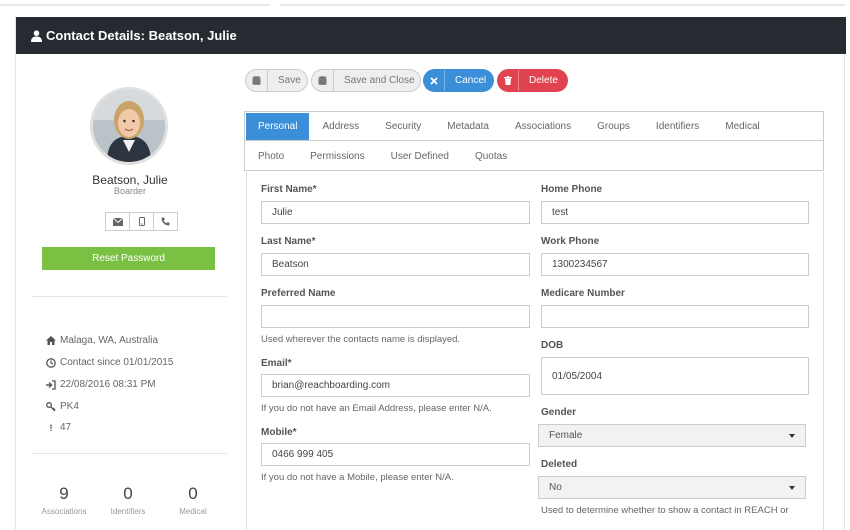 The width and height of the screenshot is (850, 530). Describe the element at coordinates (128, 258) in the screenshot. I see `reset-password-button: Reset Password` at that location.